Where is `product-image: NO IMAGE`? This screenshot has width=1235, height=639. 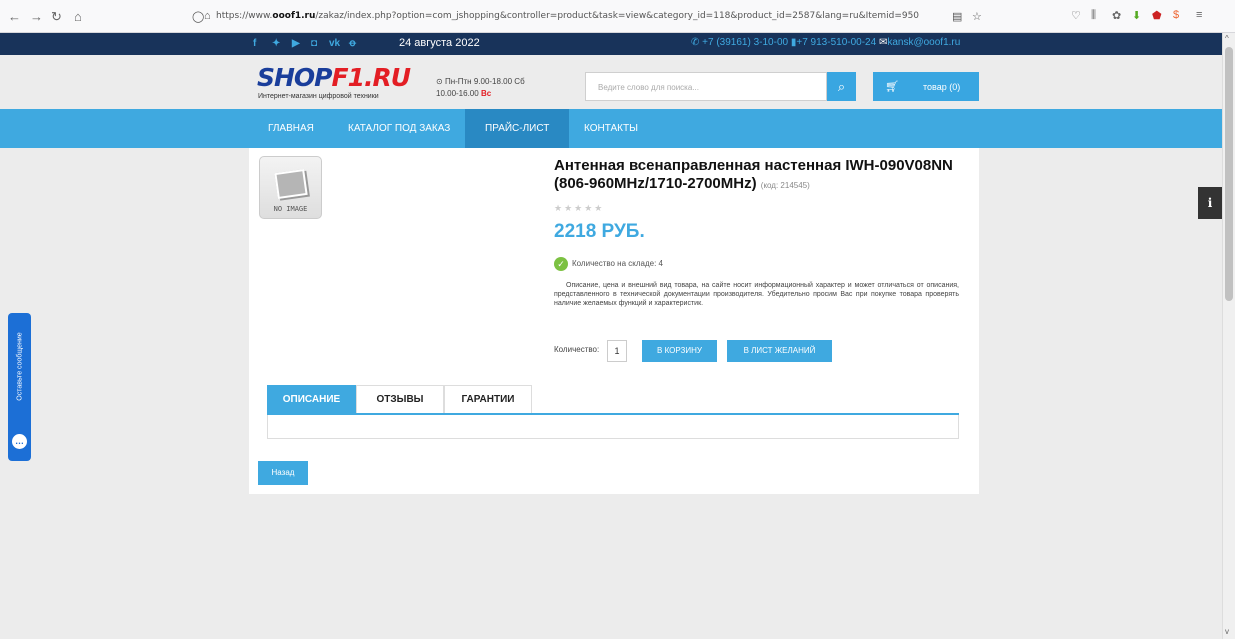 product-image: NO IMAGE is located at coordinates (290, 187).